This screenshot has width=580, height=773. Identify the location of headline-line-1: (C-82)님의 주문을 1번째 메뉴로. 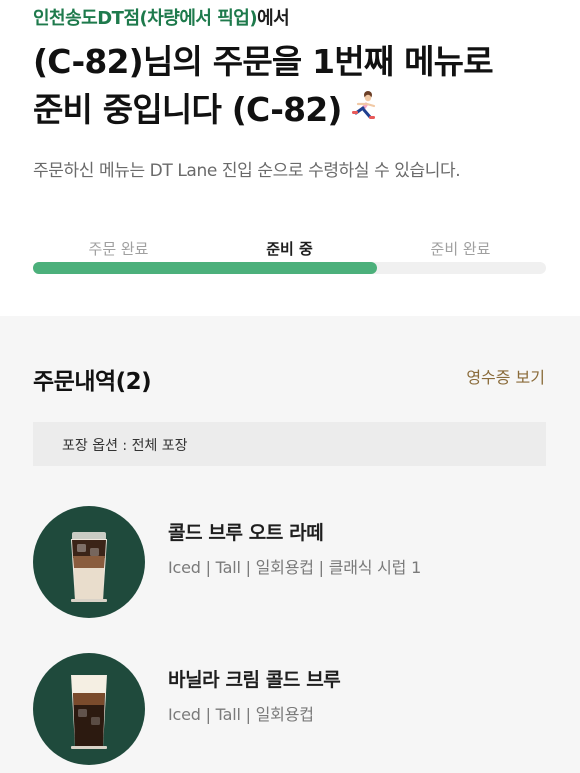
(263, 61).